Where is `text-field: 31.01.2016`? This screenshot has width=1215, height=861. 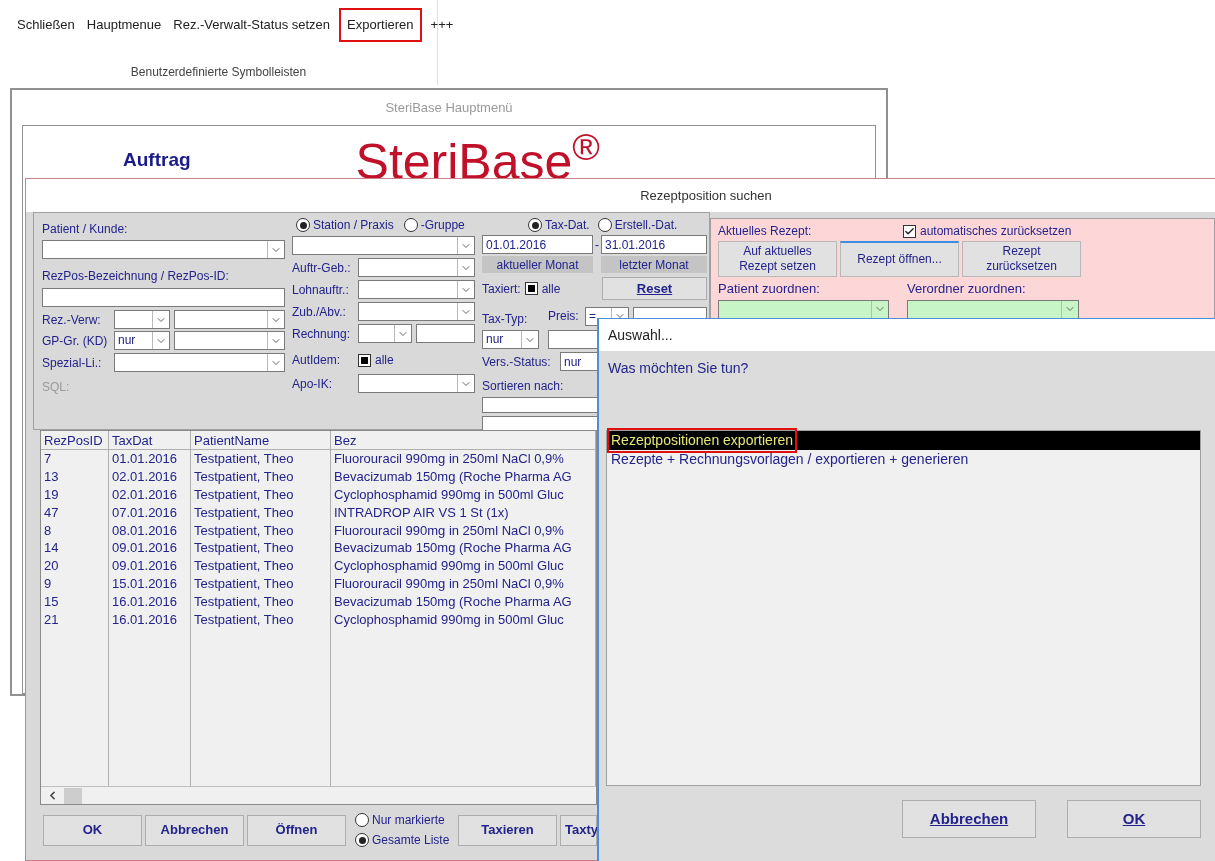
text-field: 31.01.2016 is located at coordinates (654, 244).